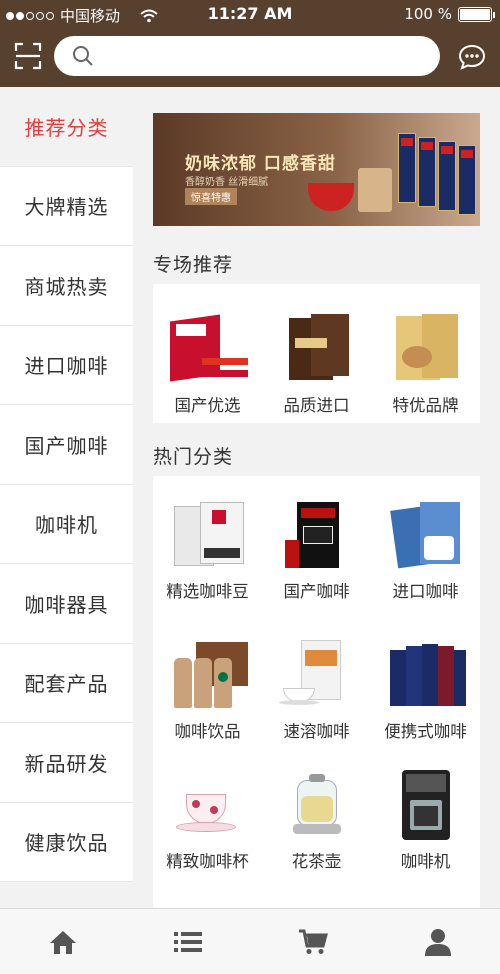 The height and width of the screenshot is (974, 500). Describe the element at coordinates (208, 349) in the screenshot. I see `nescafe-box-image` at that location.